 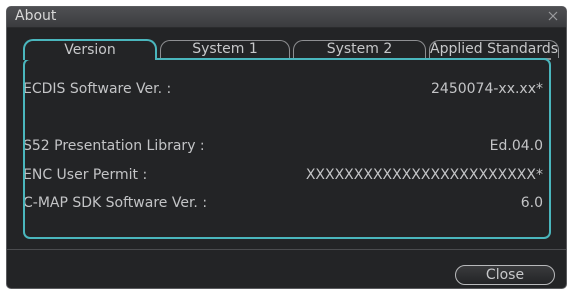 What do you see at coordinates (505, 275) in the screenshot?
I see `close-button: Close` at bounding box center [505, 275].